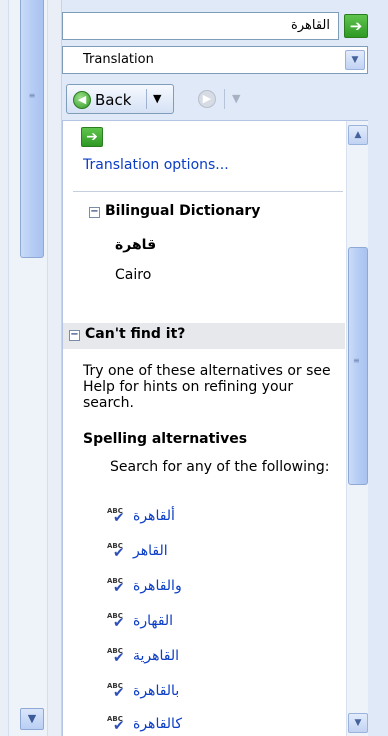 This screenshot has height=736, width=388. I want to click on results-scrollbar: ▲ ≡ ▼, so click(357, 428).